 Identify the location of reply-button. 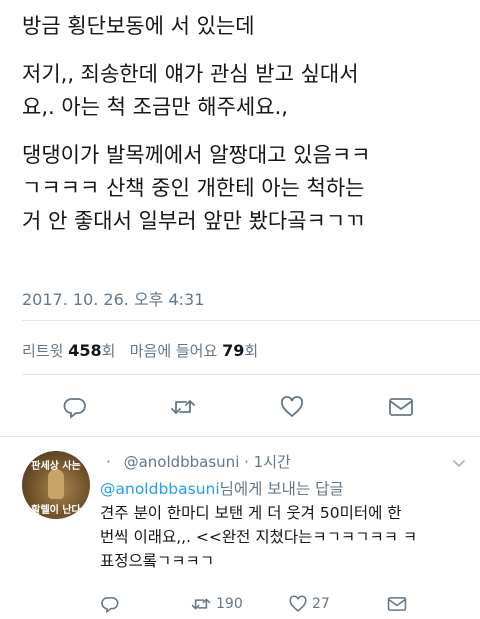
(75, 407).